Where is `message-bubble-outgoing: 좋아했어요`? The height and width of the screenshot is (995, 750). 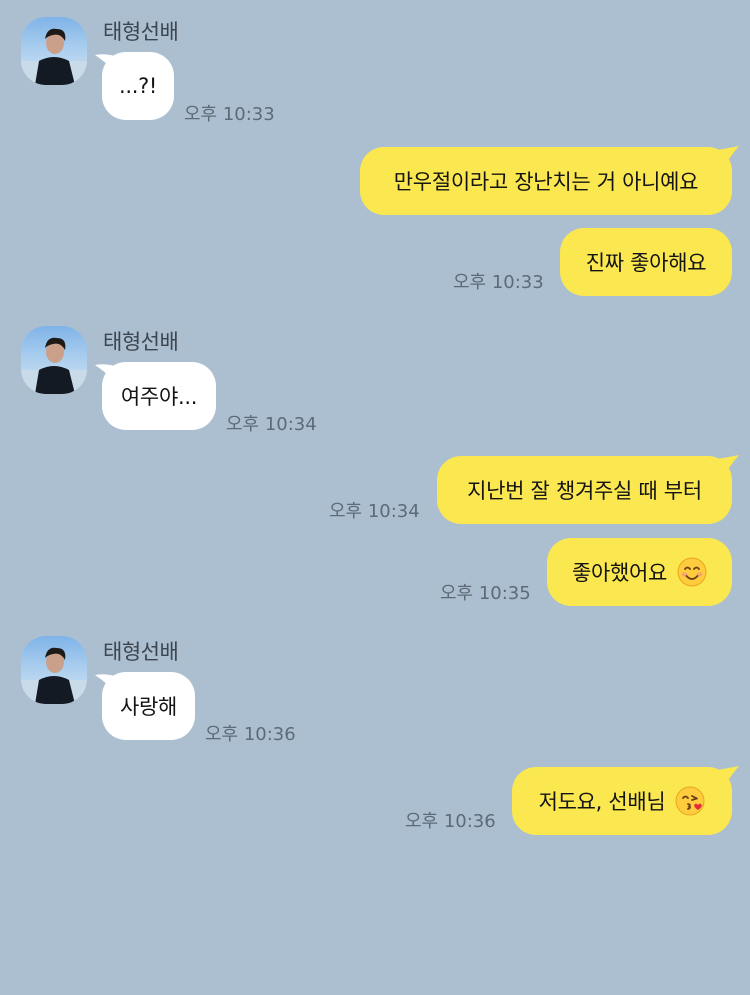
message-bubble-outgoing: 좋아했어요 is located at coordinates (639, 572).